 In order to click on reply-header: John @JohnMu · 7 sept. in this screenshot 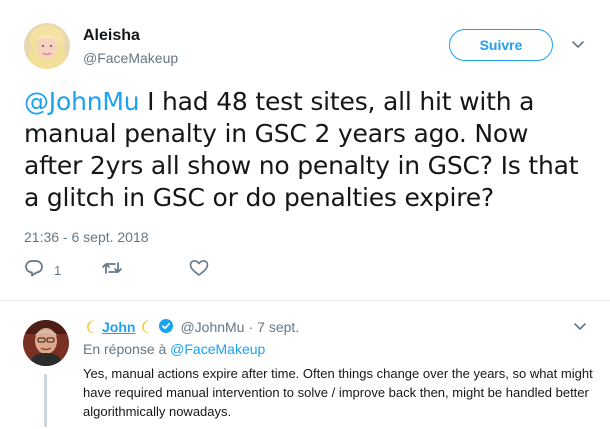, I will do `click(191, 327)`.